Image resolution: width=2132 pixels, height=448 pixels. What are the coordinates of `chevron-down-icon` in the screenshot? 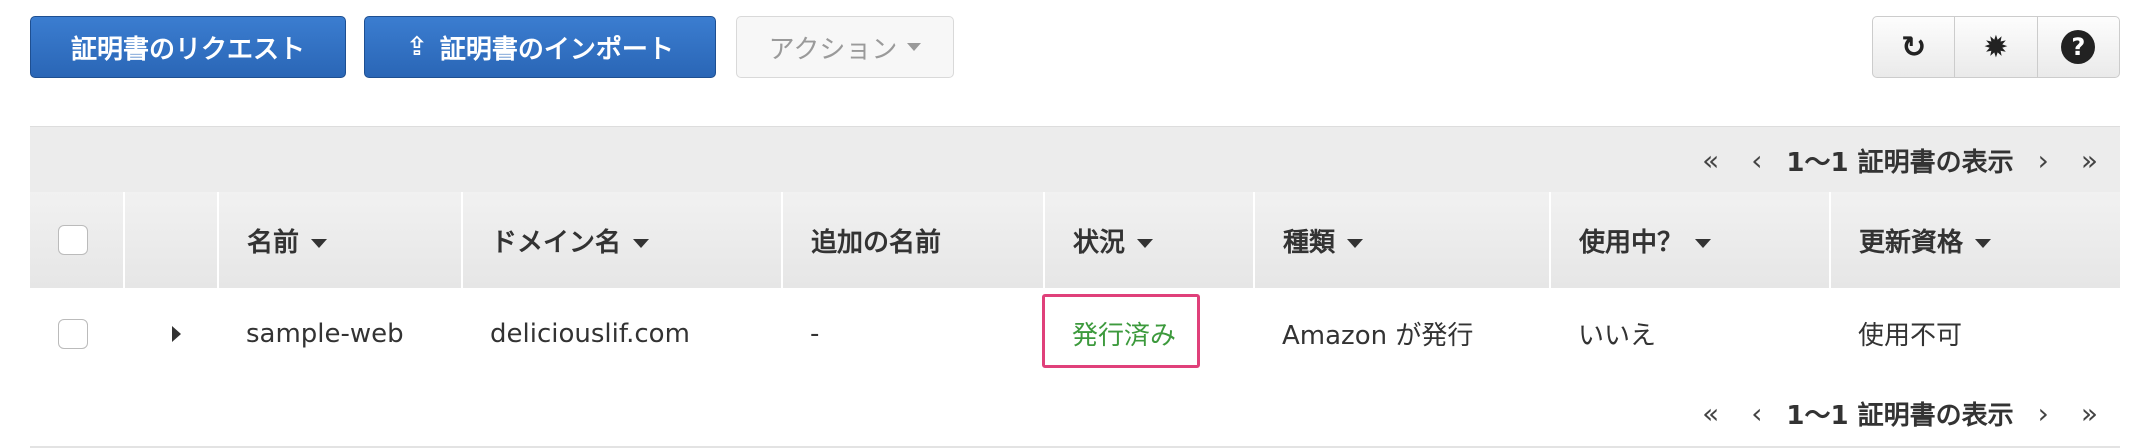 It's located at (914, 47).